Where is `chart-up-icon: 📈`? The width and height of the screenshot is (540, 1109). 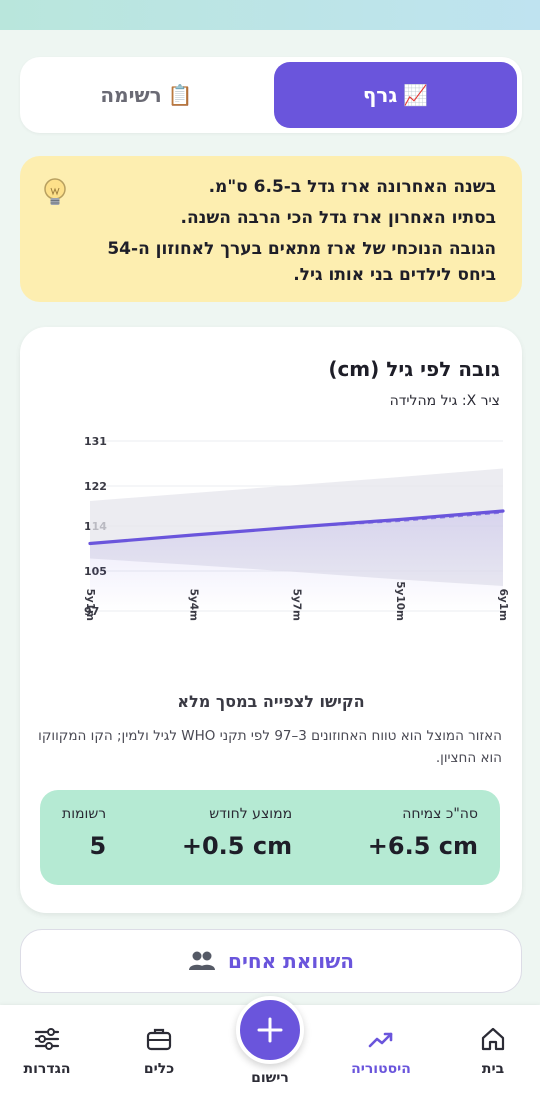
chart-up-icon: 📈 is located at coordinates (416, 95).